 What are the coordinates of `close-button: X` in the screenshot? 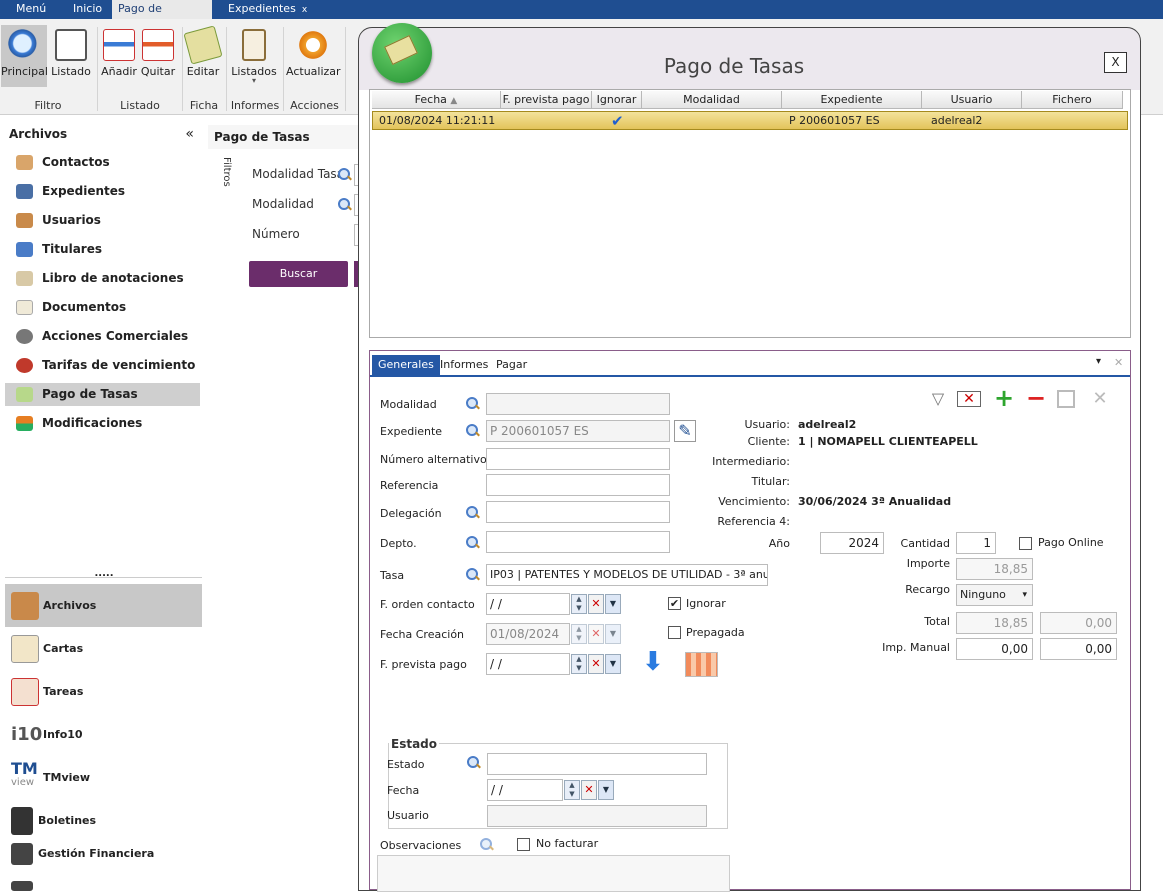 It's located at (1115, 62).